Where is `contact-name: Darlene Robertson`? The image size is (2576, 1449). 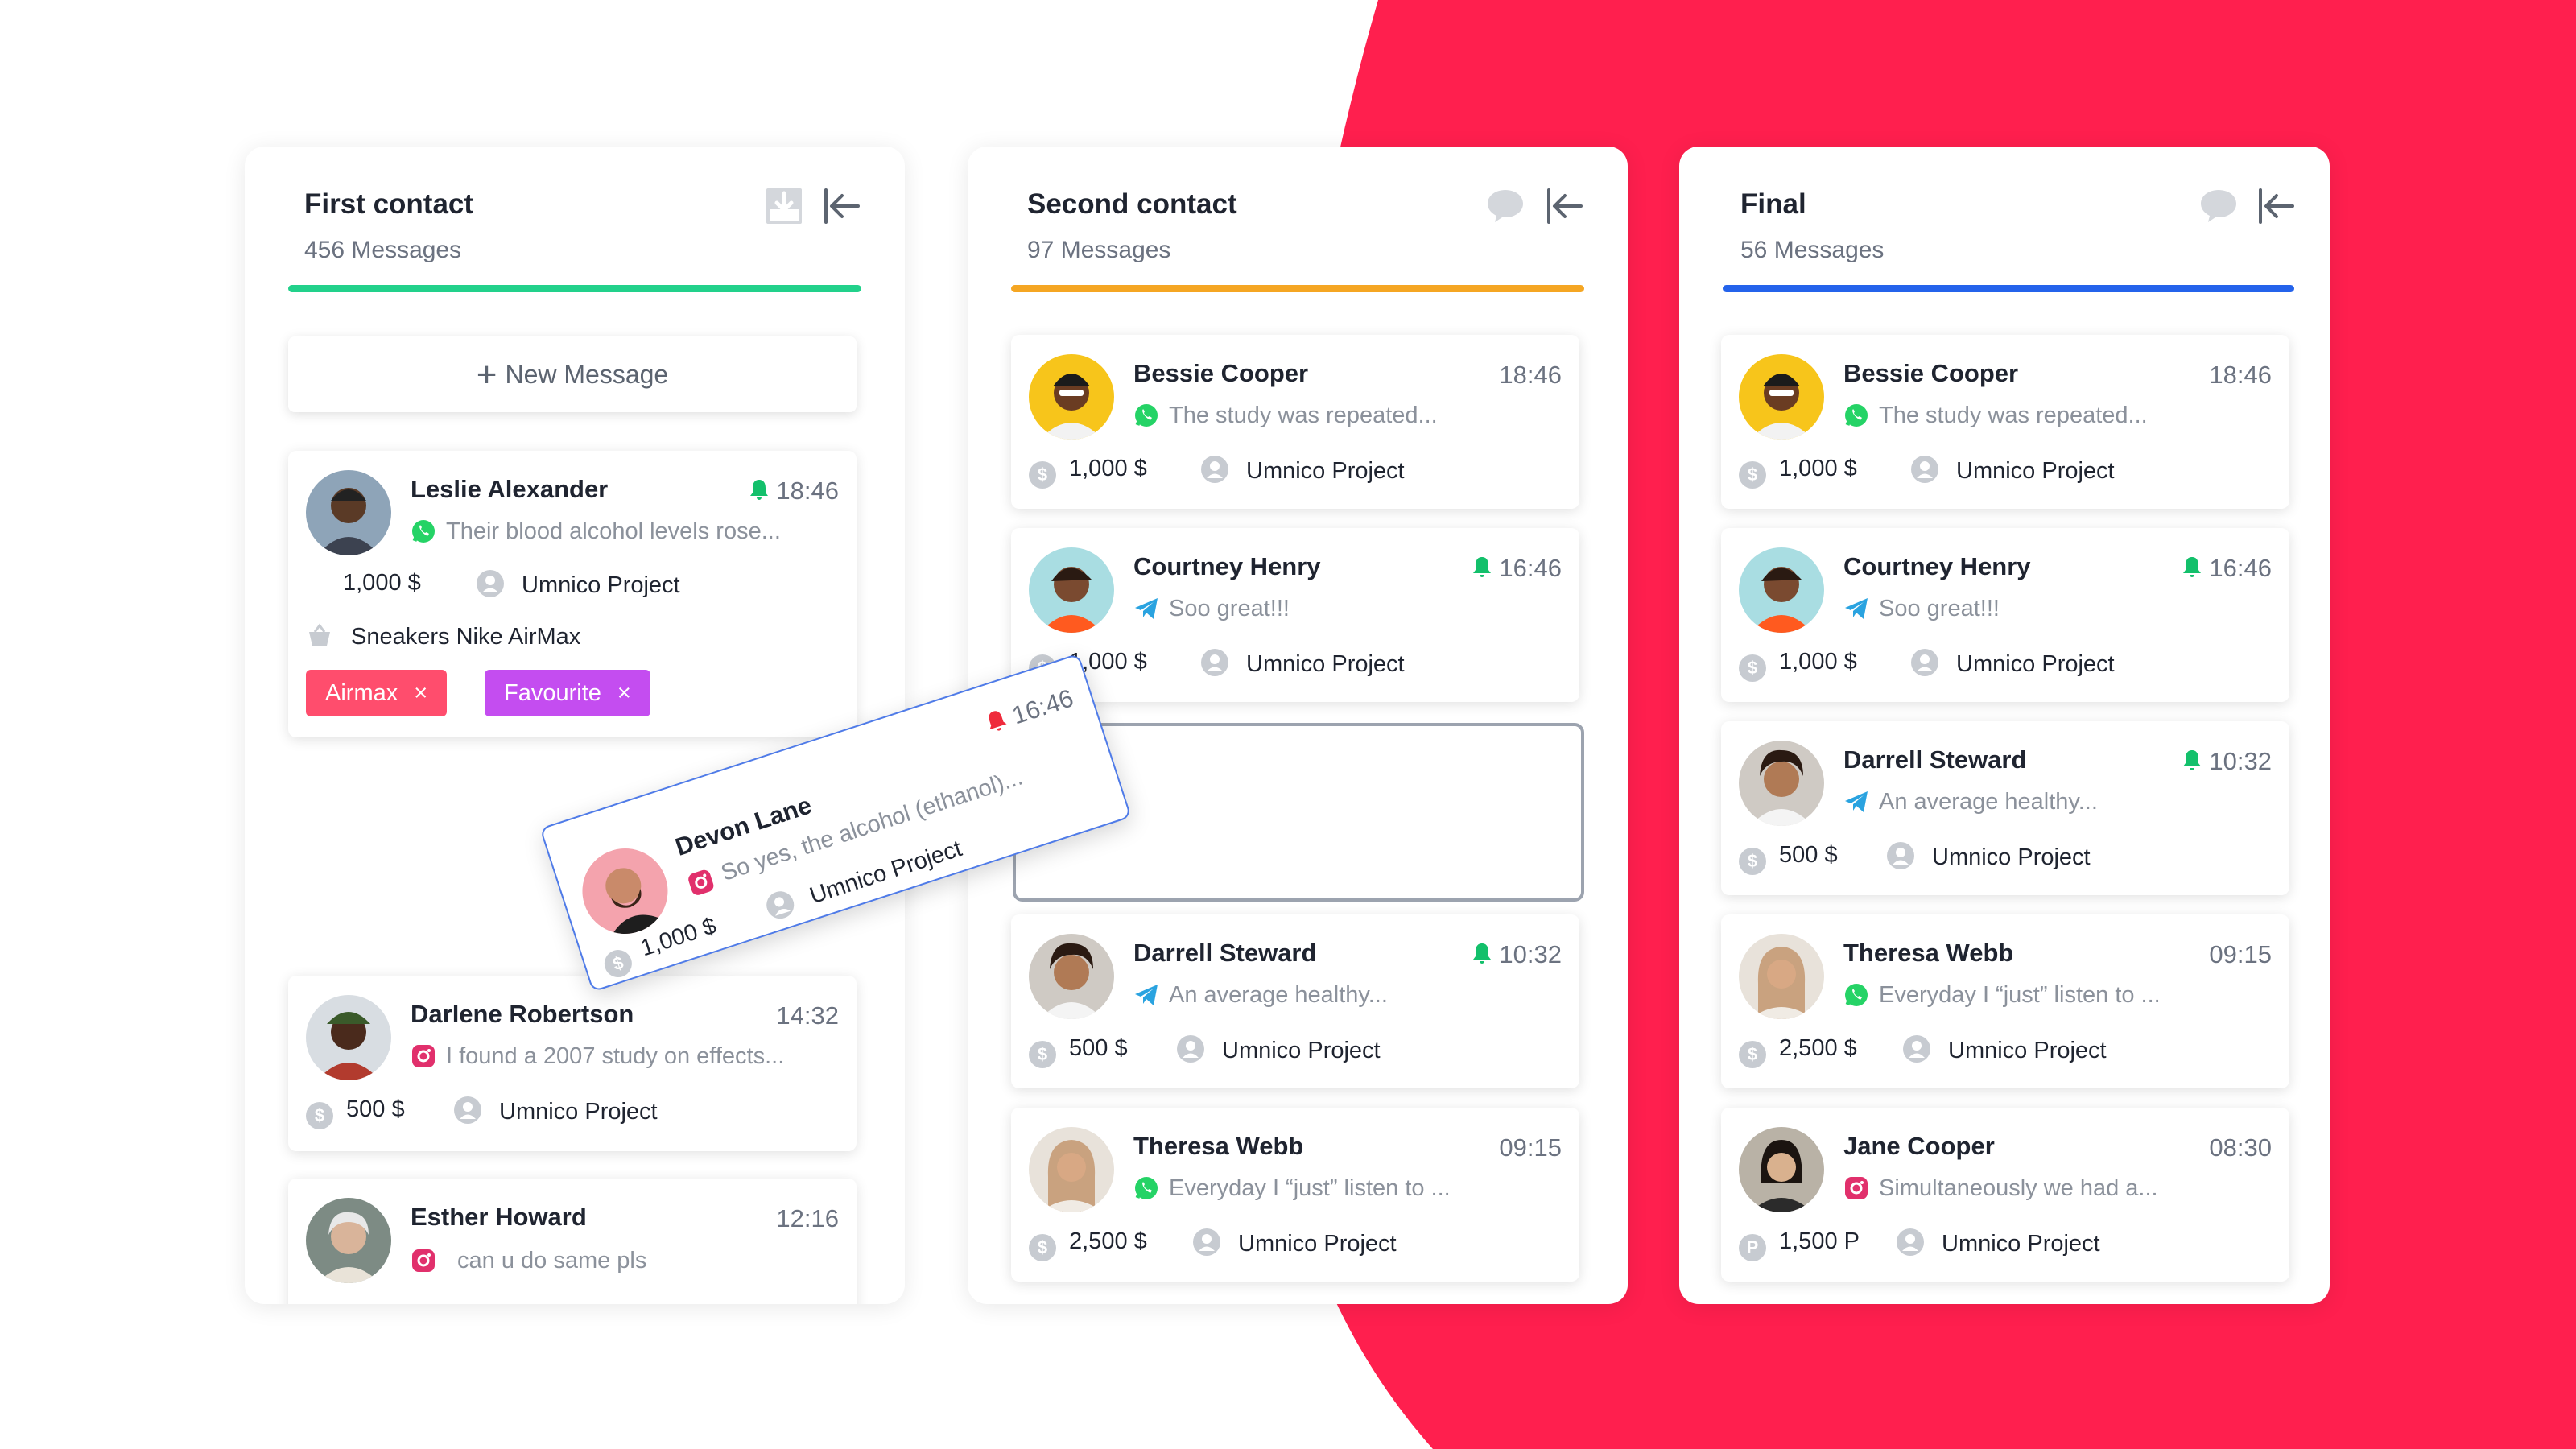
contact-name: Darlene Robertson is located at coordinates (522, 1014).